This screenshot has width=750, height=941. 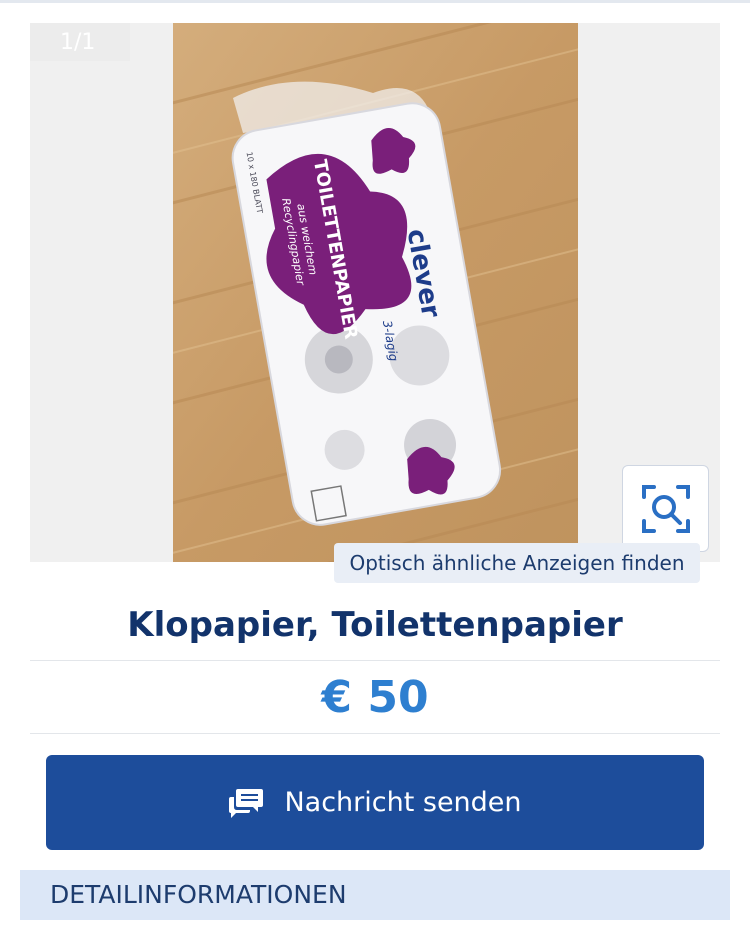 I want to click on chat-bubbles-icon, so click(x=246, y=803).